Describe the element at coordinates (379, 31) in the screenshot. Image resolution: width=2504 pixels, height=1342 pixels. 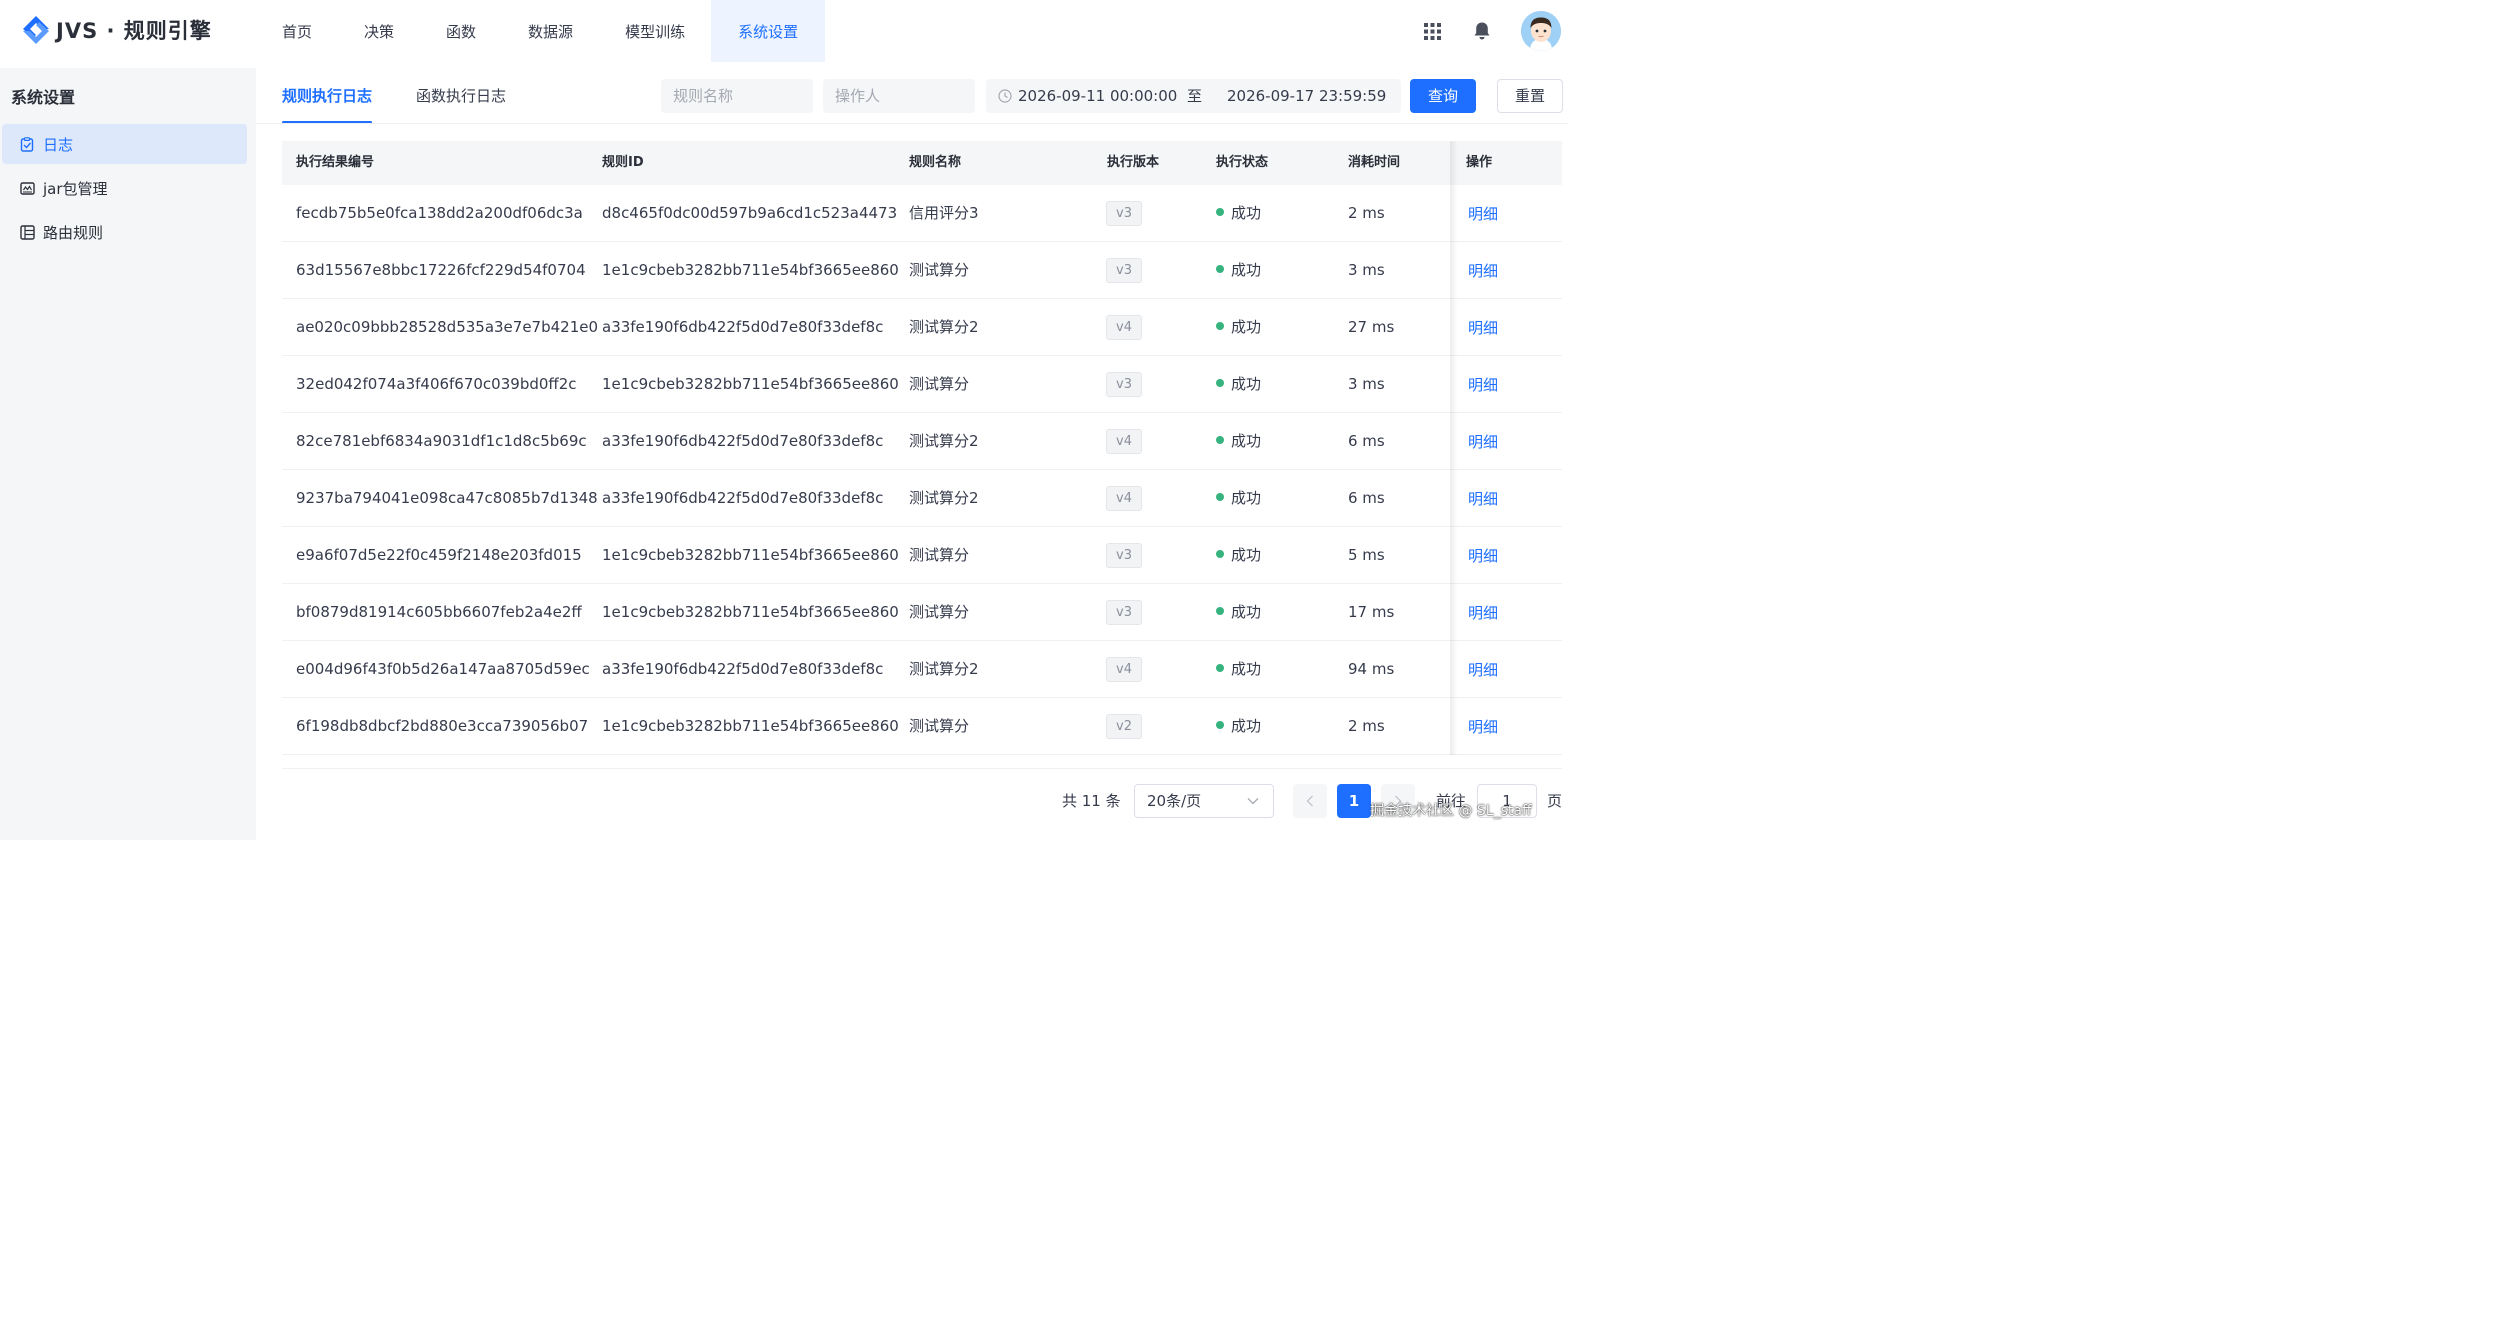
I see `nav-item-decision: 决策` at that location.